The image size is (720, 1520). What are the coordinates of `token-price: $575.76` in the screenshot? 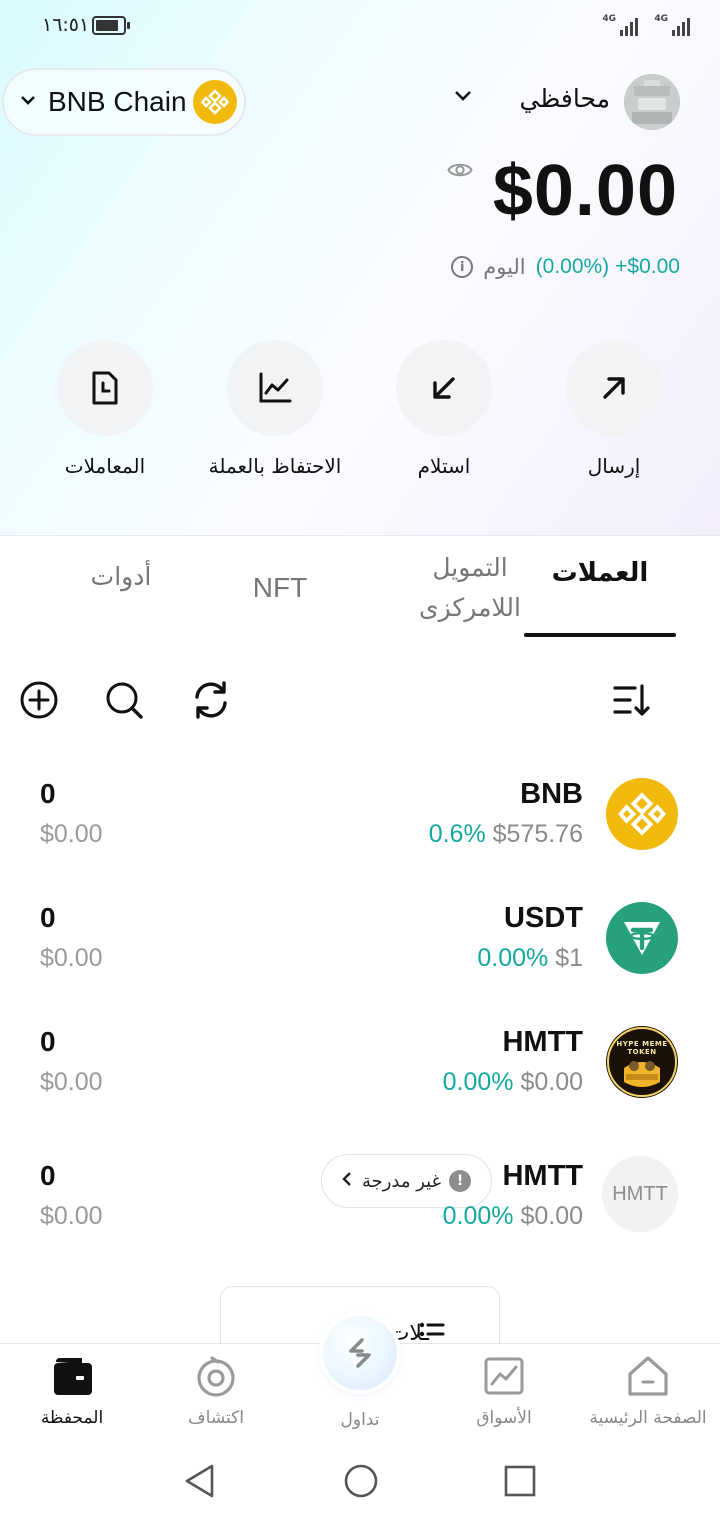 It's located at (537, 834).